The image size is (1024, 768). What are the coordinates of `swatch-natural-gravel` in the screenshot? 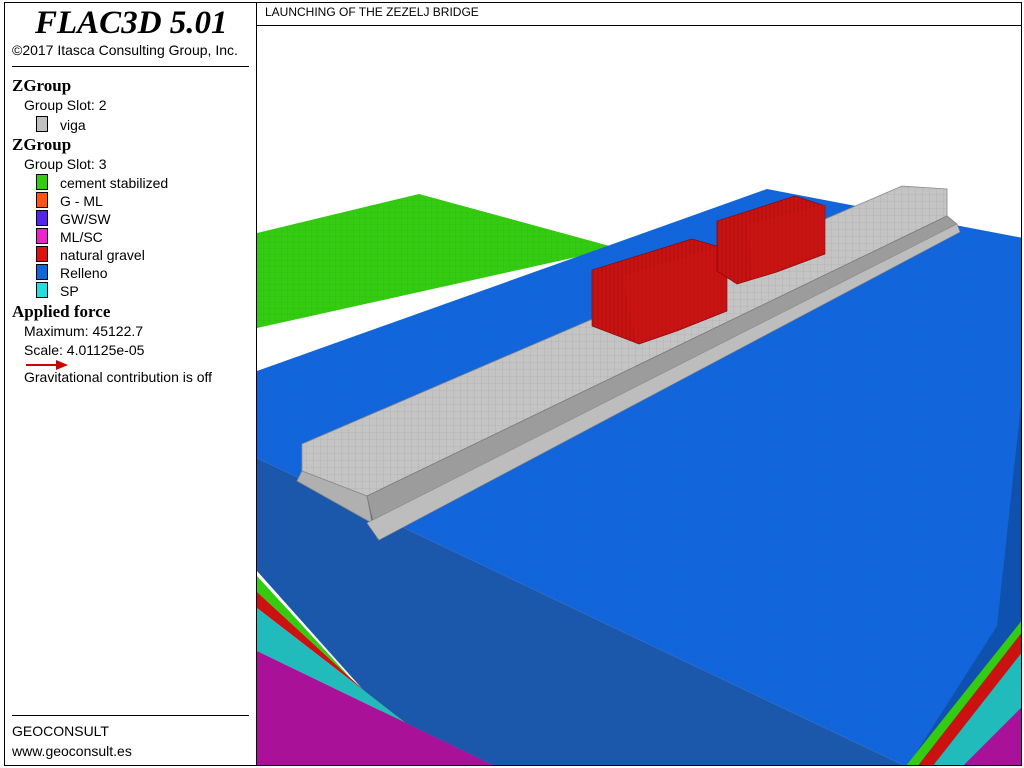 It's located at (42, 254).